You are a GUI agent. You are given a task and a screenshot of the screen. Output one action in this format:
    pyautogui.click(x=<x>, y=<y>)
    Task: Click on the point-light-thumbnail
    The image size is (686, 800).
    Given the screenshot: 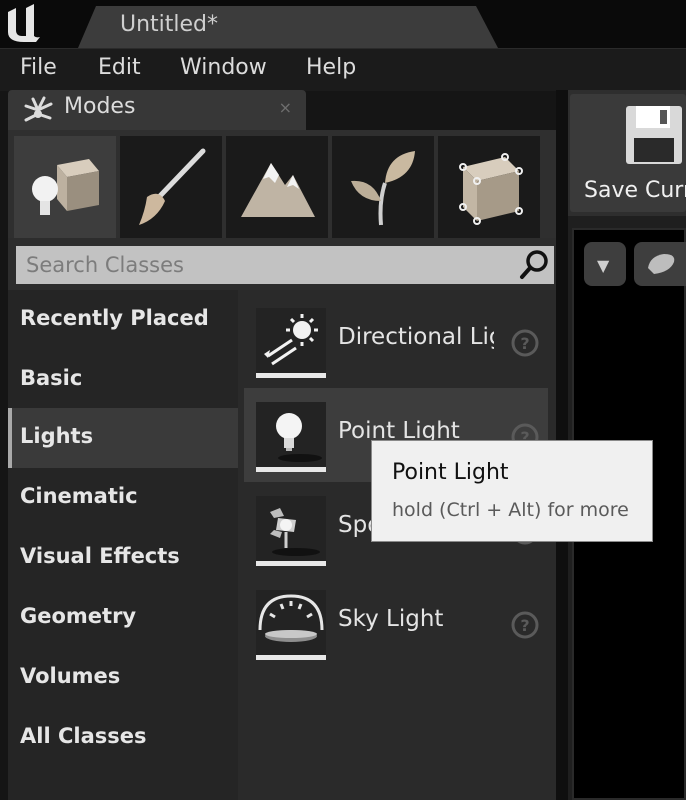 What is the action you would take?
    pyautogui.click(x=291, y=437)
    